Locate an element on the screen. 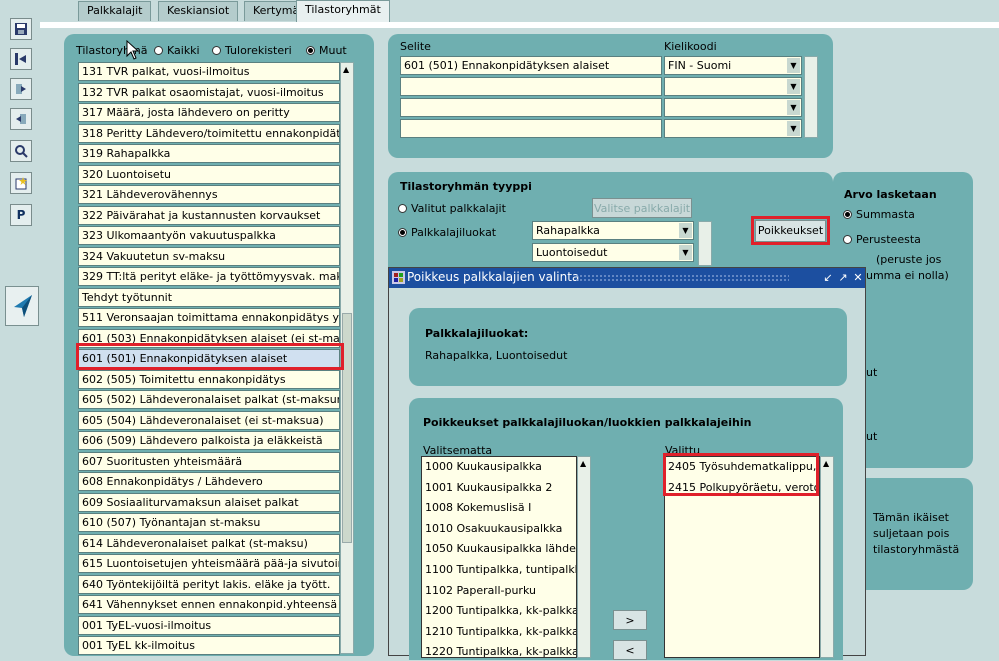 This screenshot has height=661, width=999. tilastoryhma-list-item: Tehdyt työtunnit is located at coordinates (209, 297).